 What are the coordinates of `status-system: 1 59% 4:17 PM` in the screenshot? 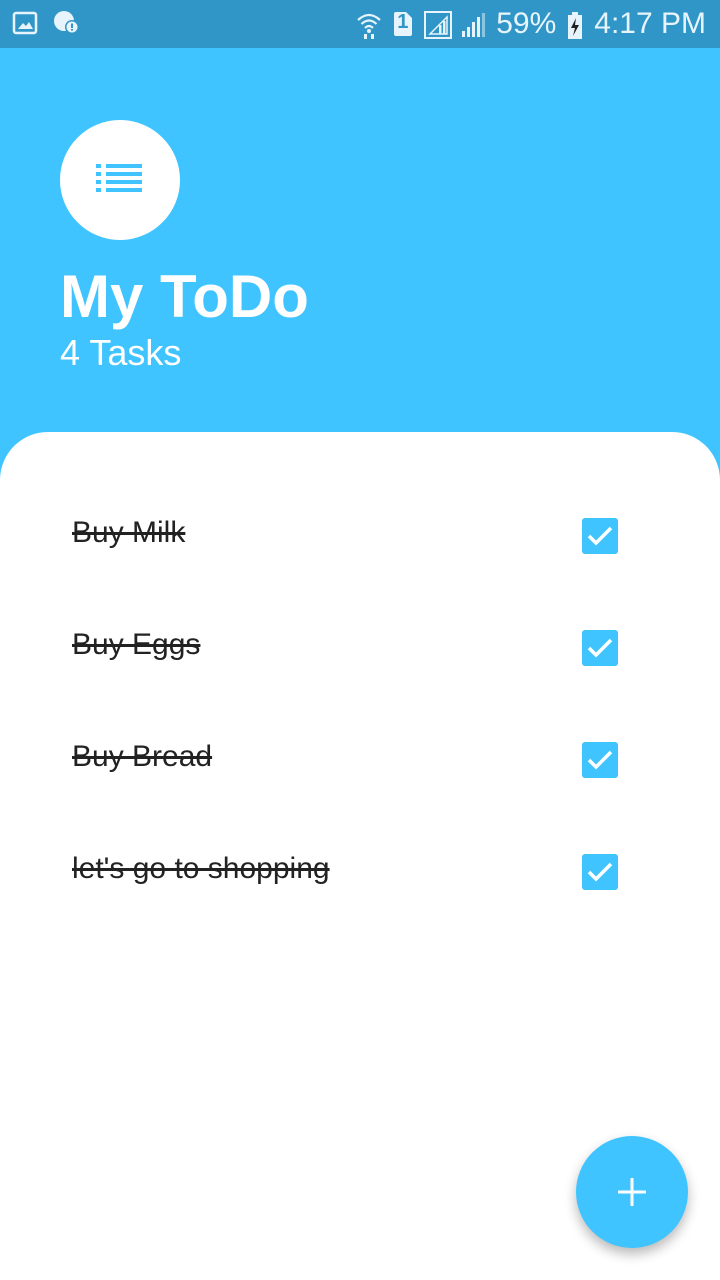 It's located at (531, 24).